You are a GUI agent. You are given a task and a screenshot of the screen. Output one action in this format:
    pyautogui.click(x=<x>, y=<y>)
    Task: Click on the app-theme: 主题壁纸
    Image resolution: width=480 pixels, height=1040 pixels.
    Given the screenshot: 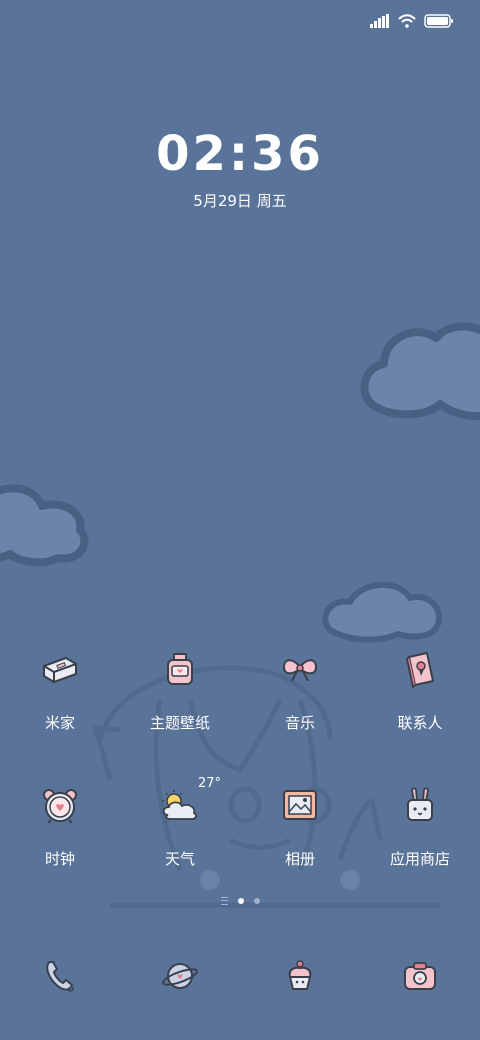 What is the action you would take?
    pyautogui.click(x=180, y=690)
    